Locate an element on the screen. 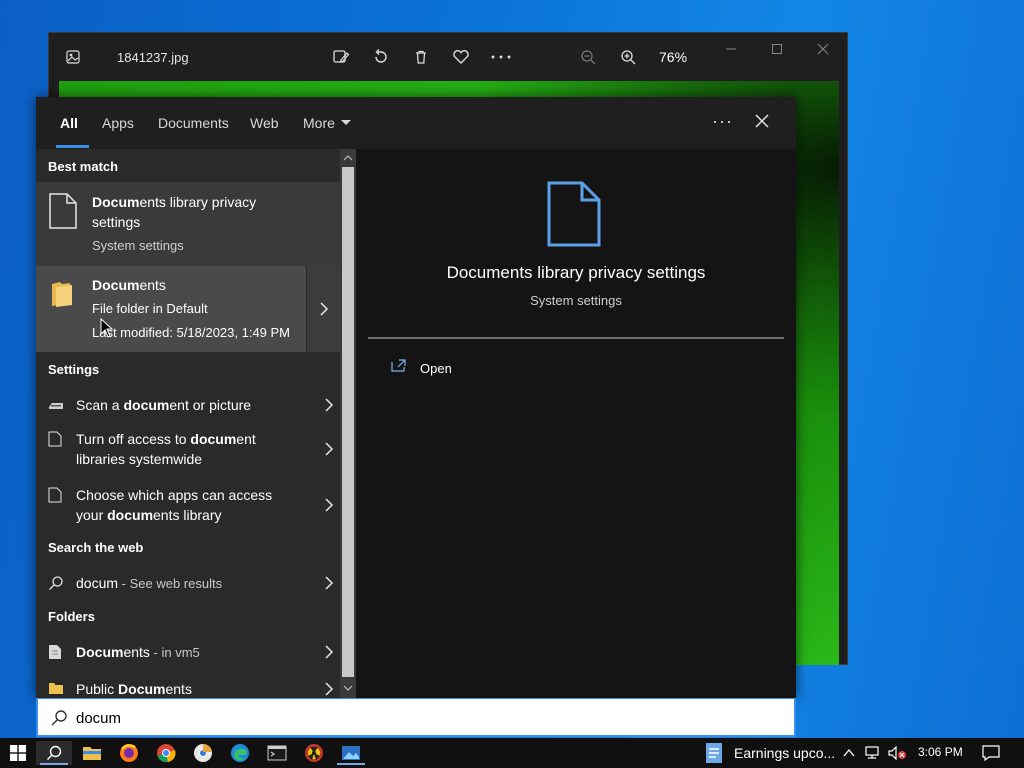  search-box is located at coordinates (416, 717).